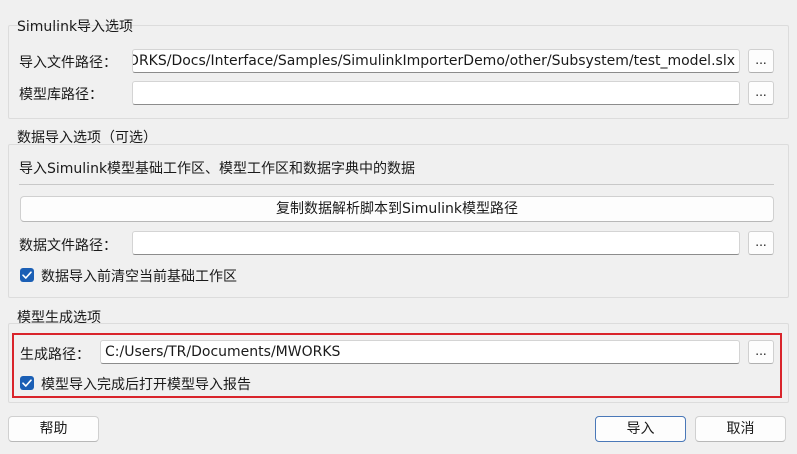 Image resolution: width=797 pixels, height=454 pixels. I want to click on generate-path-field: C:/Users/TR/Documents/MWORKS, so click(420, 352).